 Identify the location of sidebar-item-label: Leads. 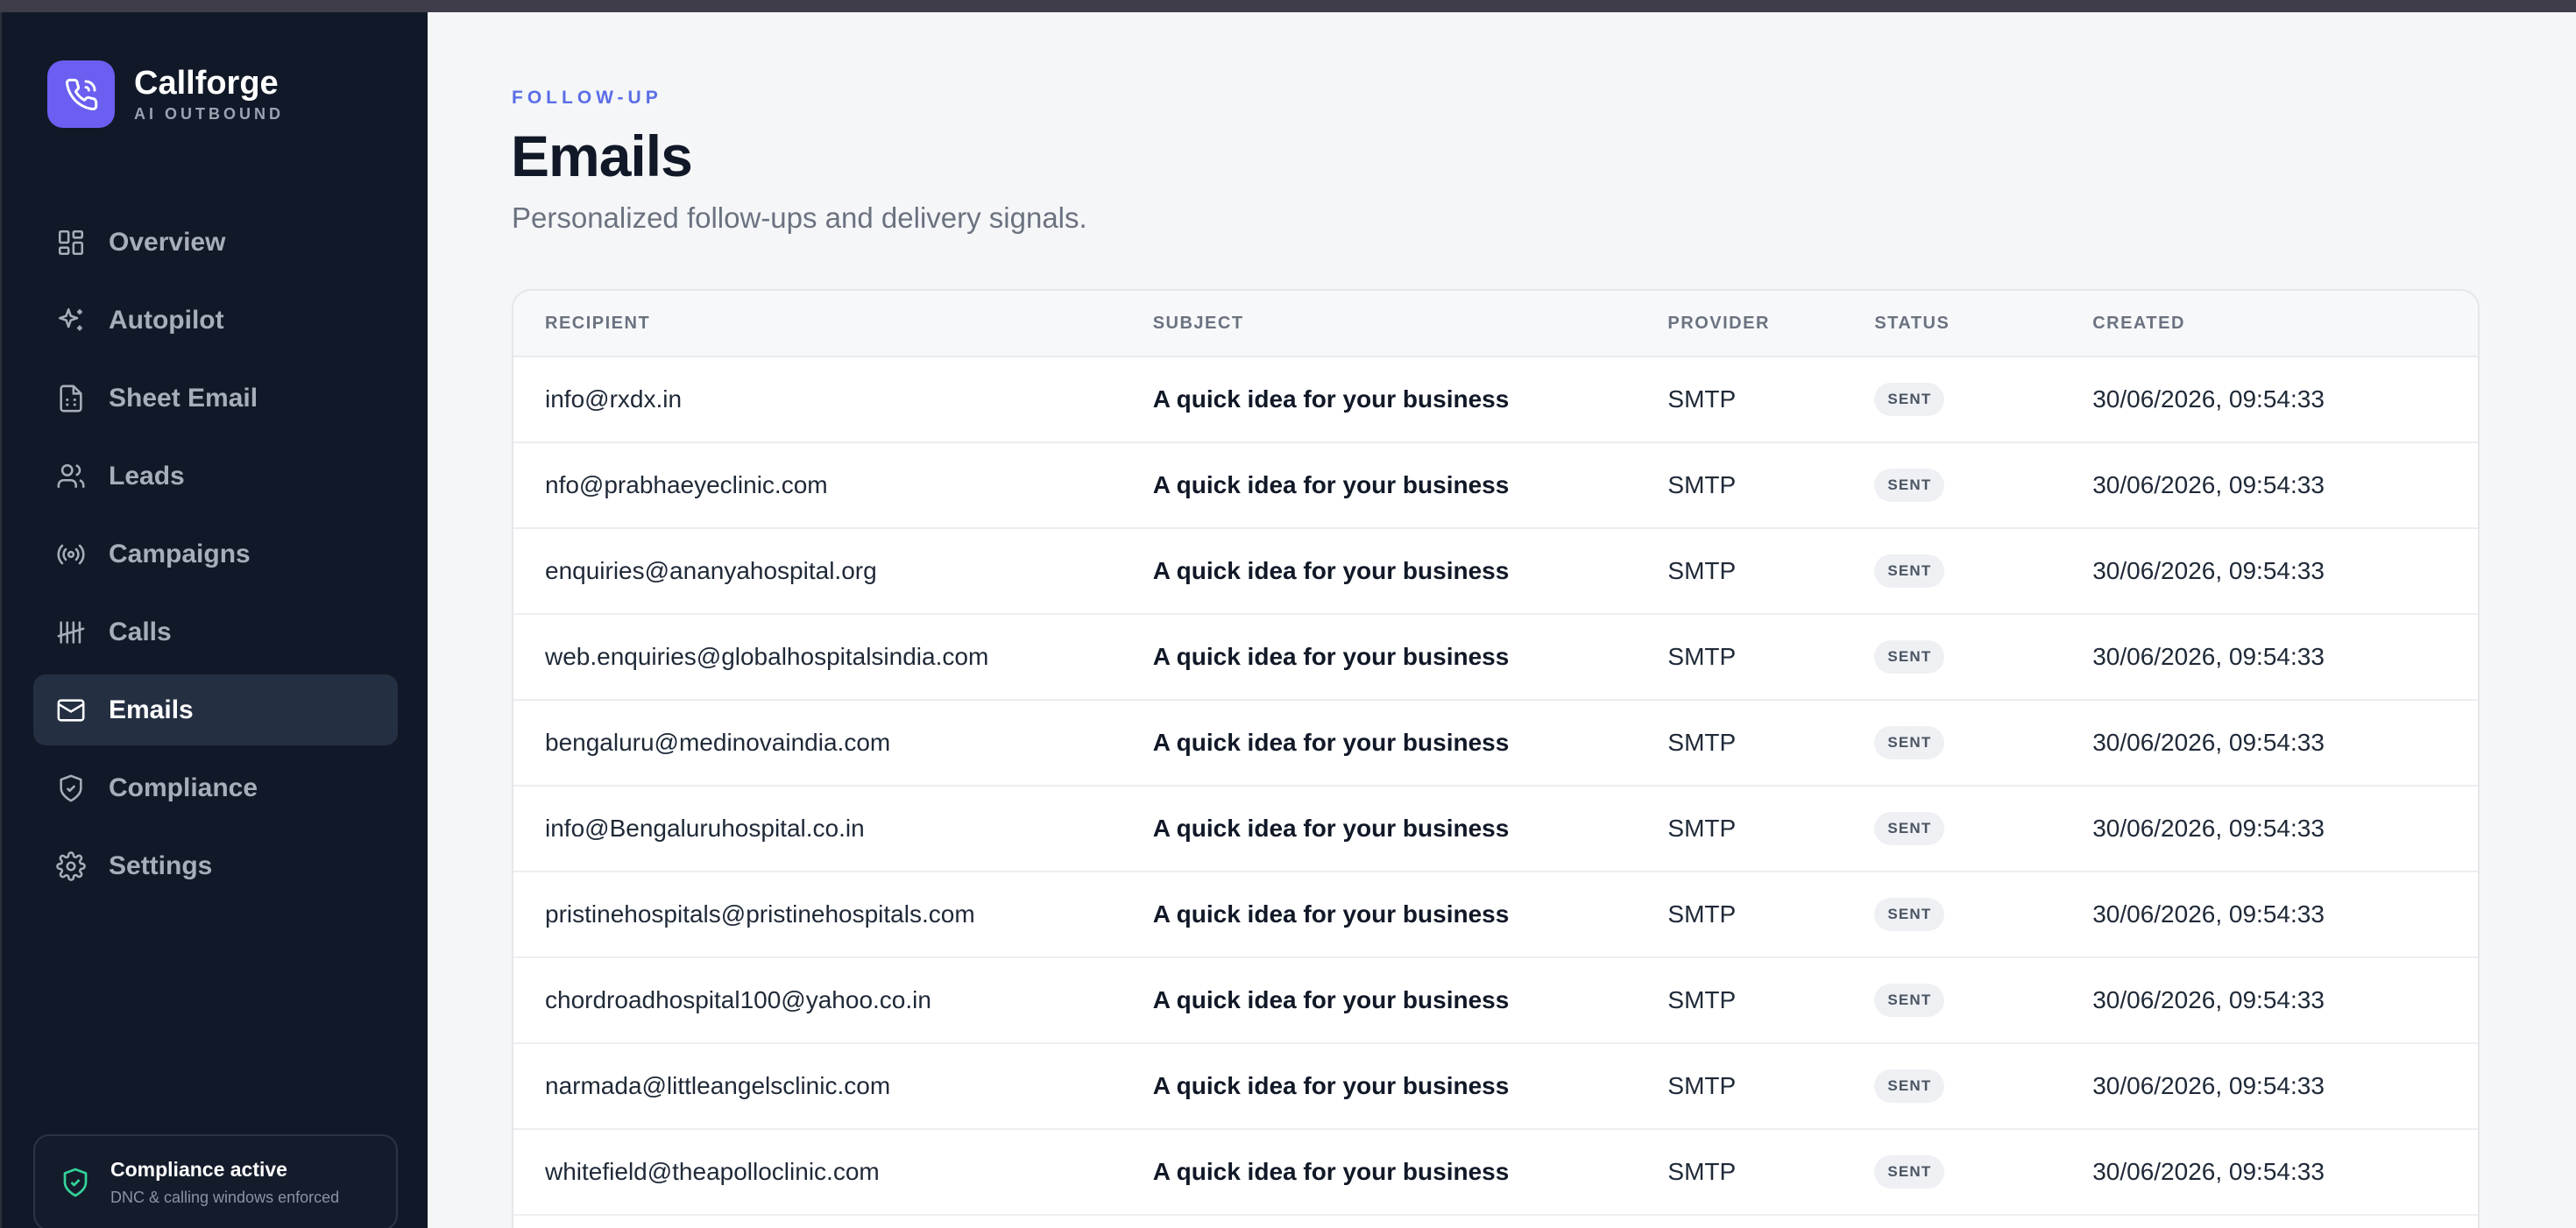
(147, 476).